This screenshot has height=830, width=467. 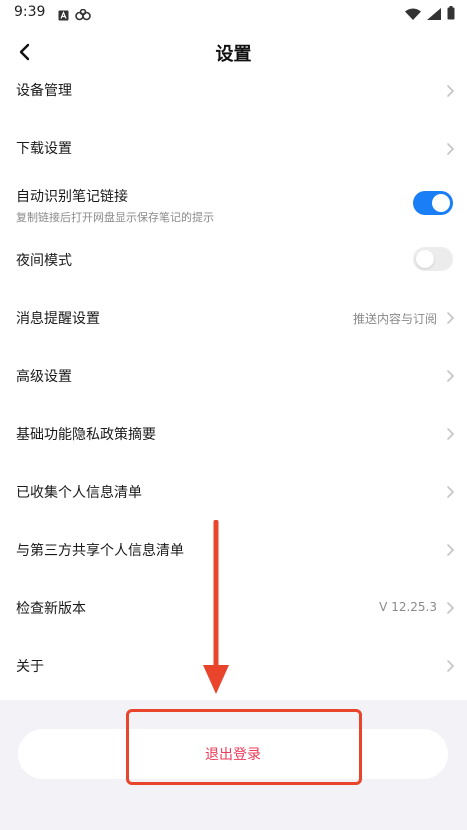 I want to click on auto-detect-toggle, so click(x=433, y=203).